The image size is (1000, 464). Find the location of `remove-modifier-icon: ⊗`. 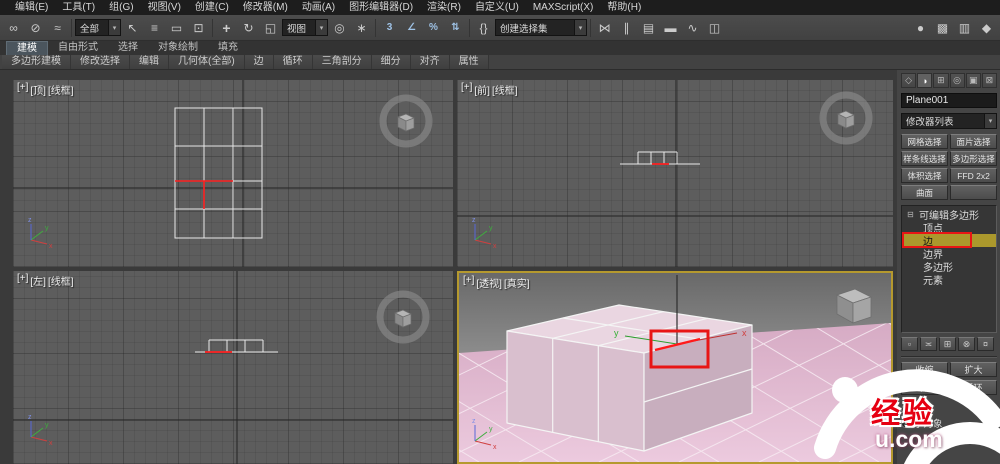

remove-modifier-icon: ⊗ is located at coordinates (966, 344).